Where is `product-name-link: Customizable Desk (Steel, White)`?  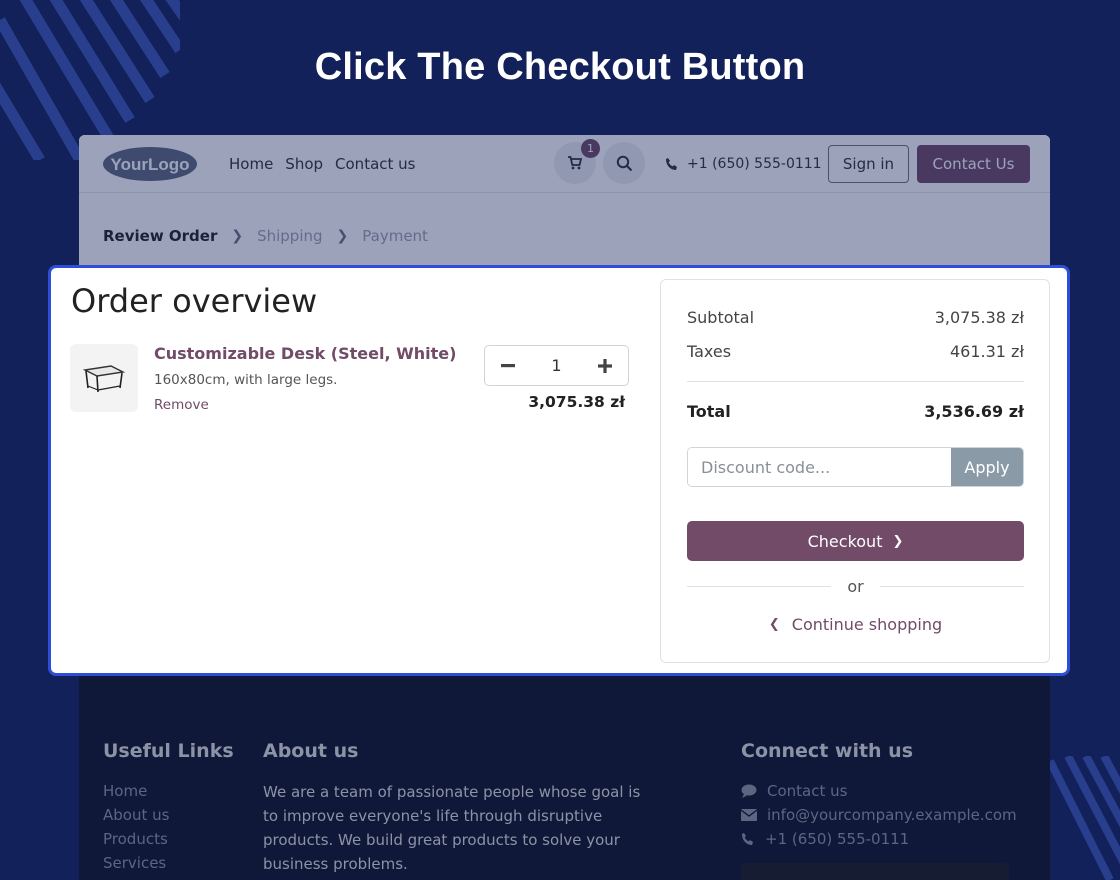 product-name-link: Customizable Desk (Steel, White) is located at coordinates (305, 353).